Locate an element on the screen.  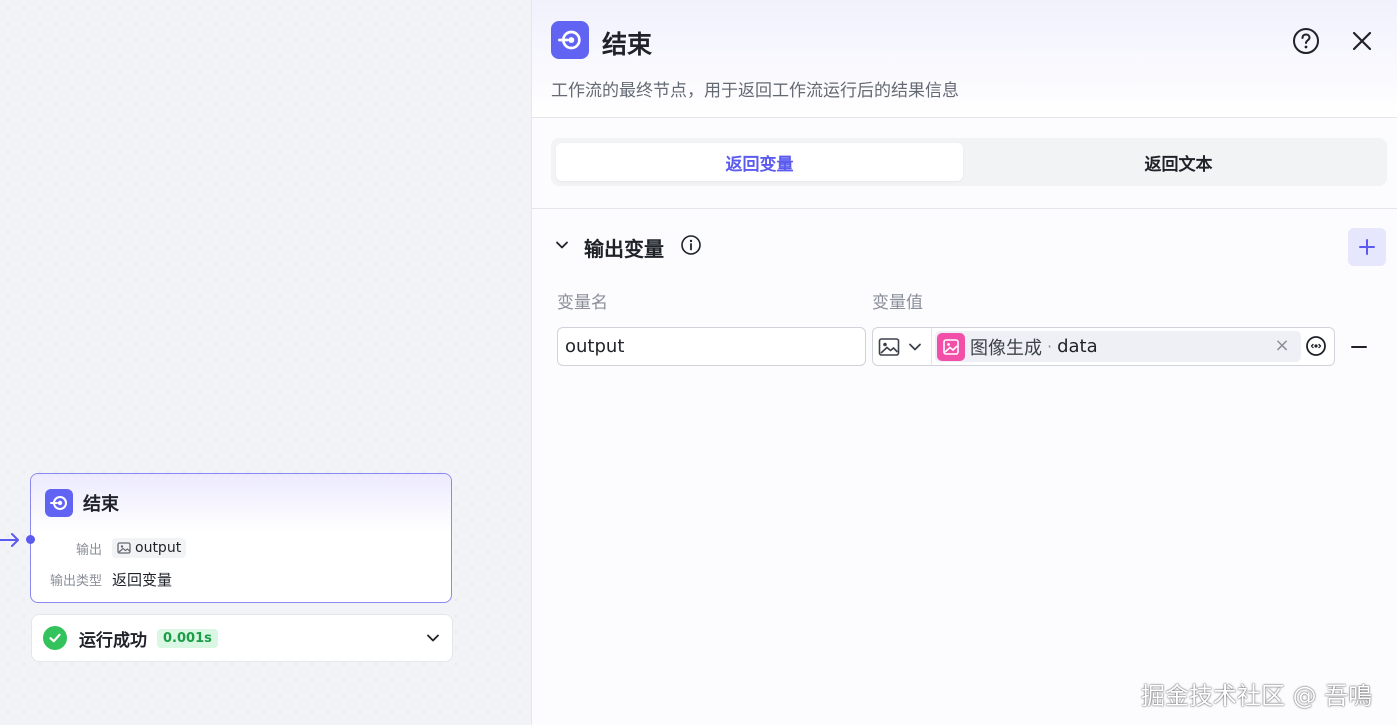
clear-reference-icon: × is located at coordinates (1282, 346).